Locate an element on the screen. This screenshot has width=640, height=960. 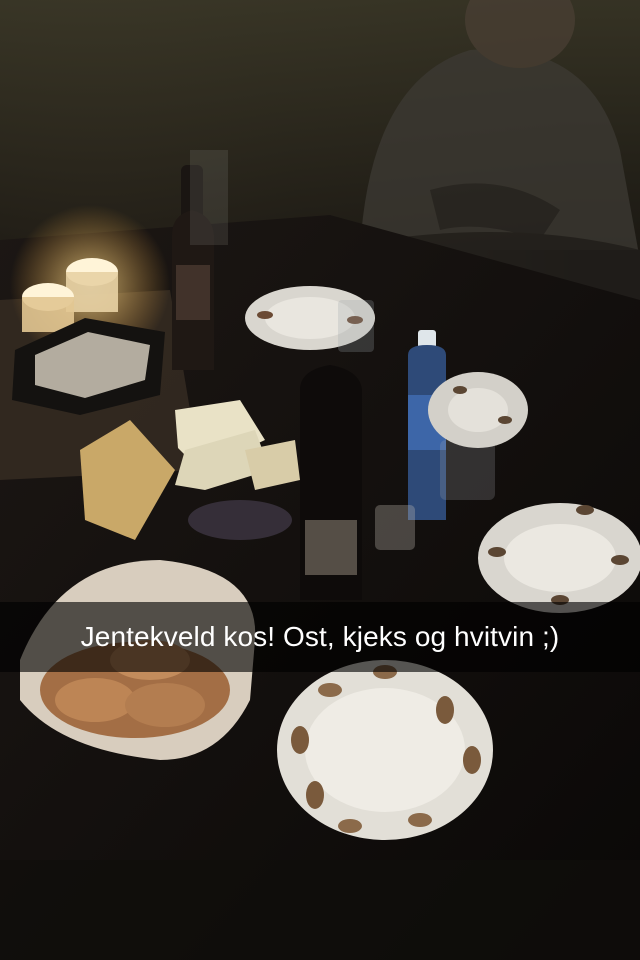
snap-caption-bar: Jentekveld kos! Ost, kjeks og hvitvin ;) is located at coordinates (320, 637).